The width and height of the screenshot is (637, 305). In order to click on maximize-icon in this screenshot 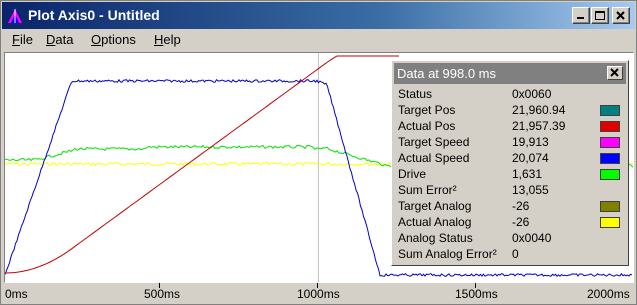, I will do `click(600, 15)`.